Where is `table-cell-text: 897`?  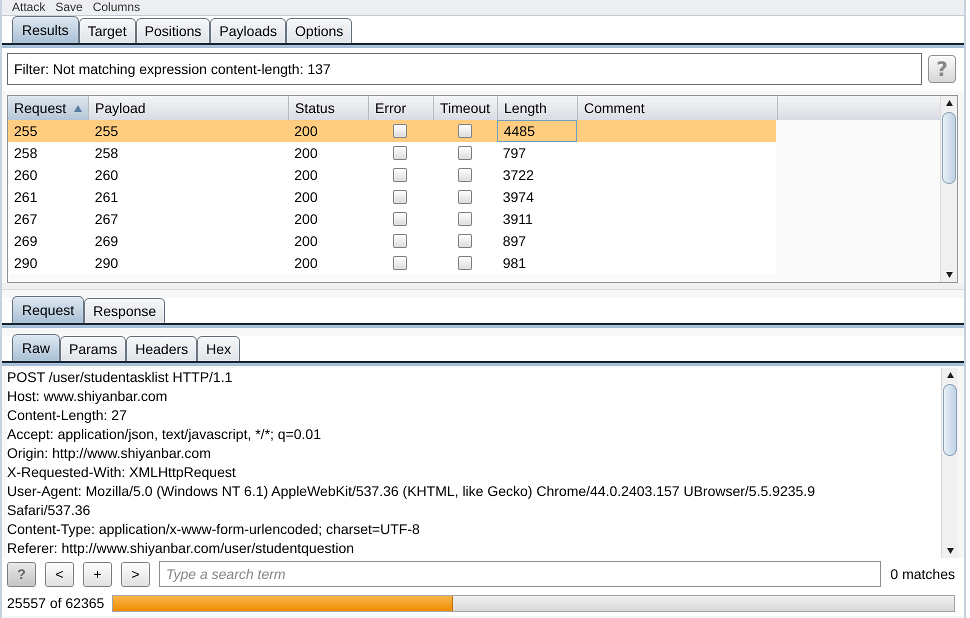
table-cell-text: 897 is located at coordinates (515, 241).